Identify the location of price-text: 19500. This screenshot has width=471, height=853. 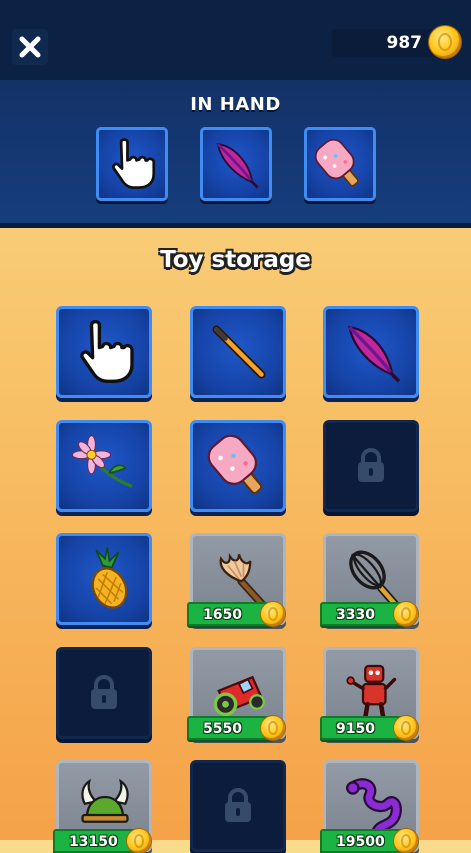
(360, 842).